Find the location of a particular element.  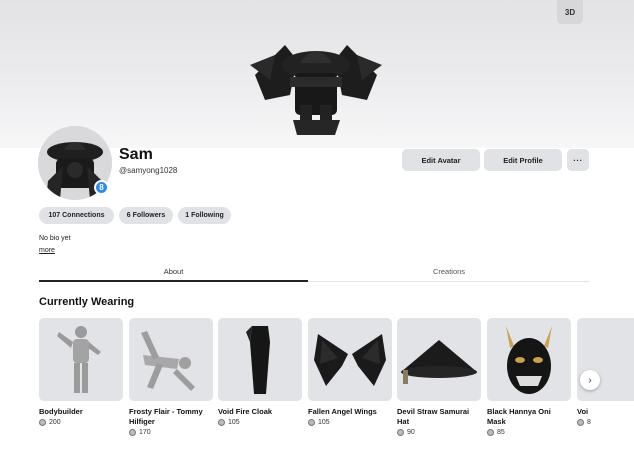

wearing-item: Bodybuilder 200 is located at coordinates (81, 372).